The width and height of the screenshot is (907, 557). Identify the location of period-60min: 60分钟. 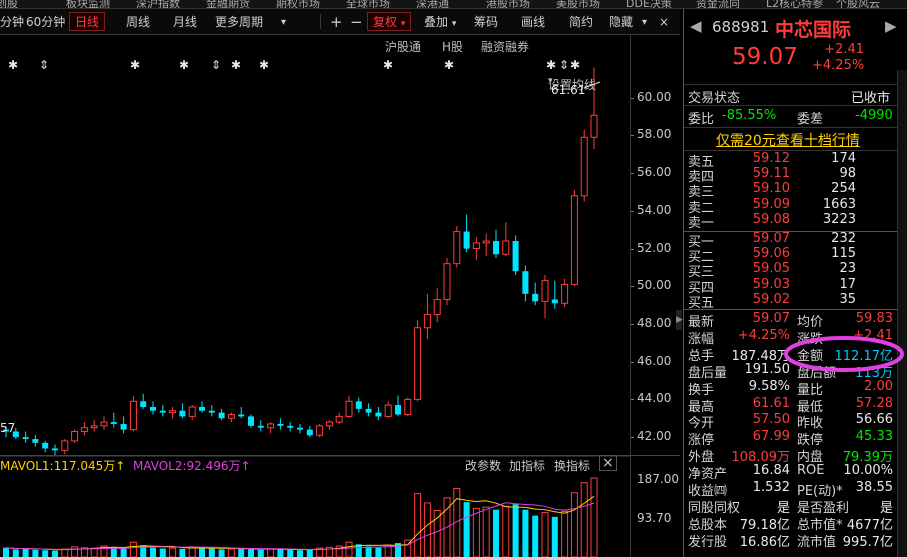
(45, 21).